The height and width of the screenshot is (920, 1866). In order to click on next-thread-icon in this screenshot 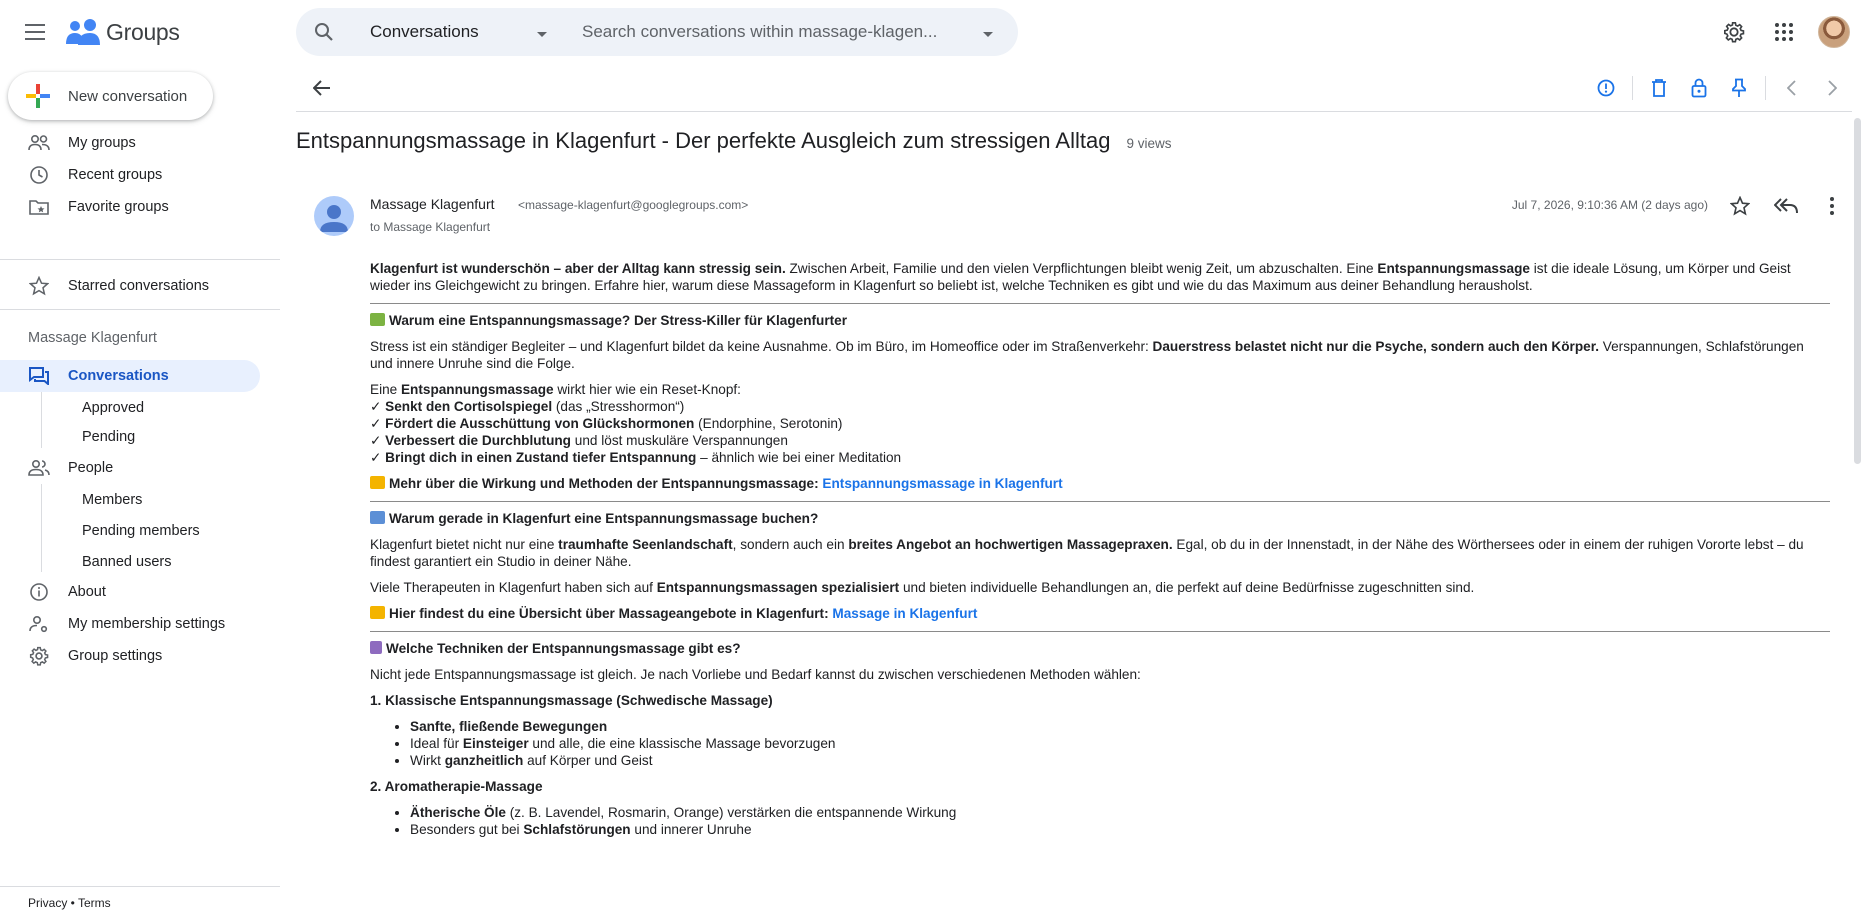, I will do `click(1832, 88)`.